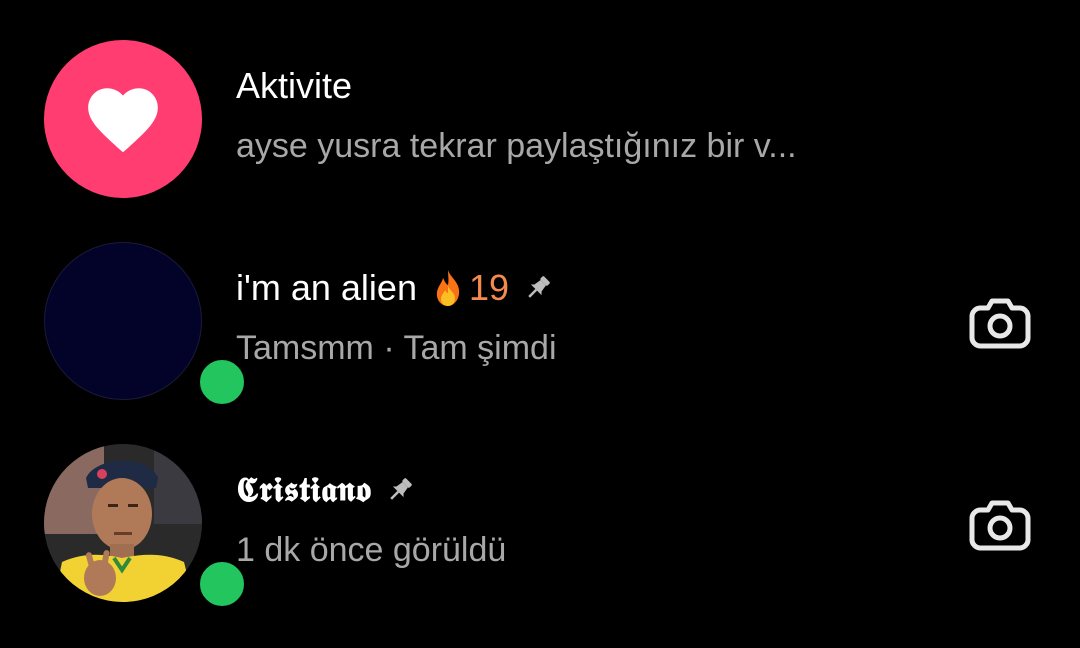  What do you see at coordinates (371, 519) in the screenshot?
I see `cristiano-text: 𝕮𝖗𝖎𝖘𝖙𝖎𝖆𝖓𝖔 1 dk önce görüldü` at bounding box center [371, 519].